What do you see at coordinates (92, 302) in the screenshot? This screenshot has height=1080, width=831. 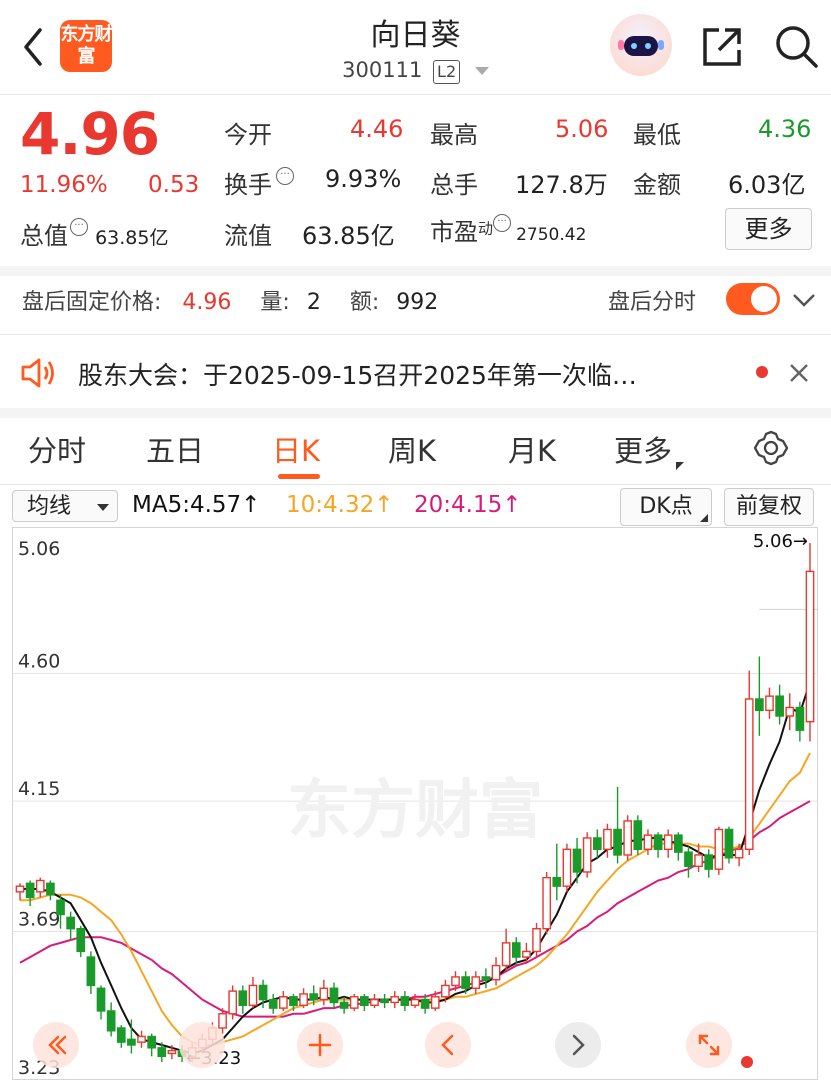 I see `ah-price-label: 盘后固定价格:` at bounding box center [92, 302].